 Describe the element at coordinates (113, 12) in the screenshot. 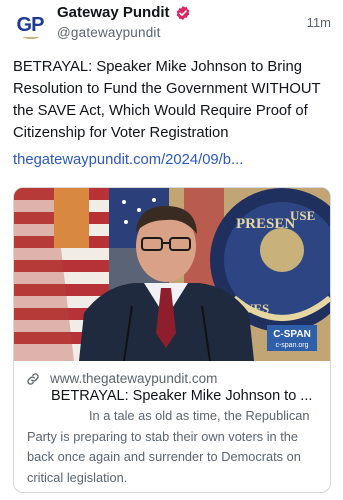

I see `author-display-name: Gateway Pundit` at that location.